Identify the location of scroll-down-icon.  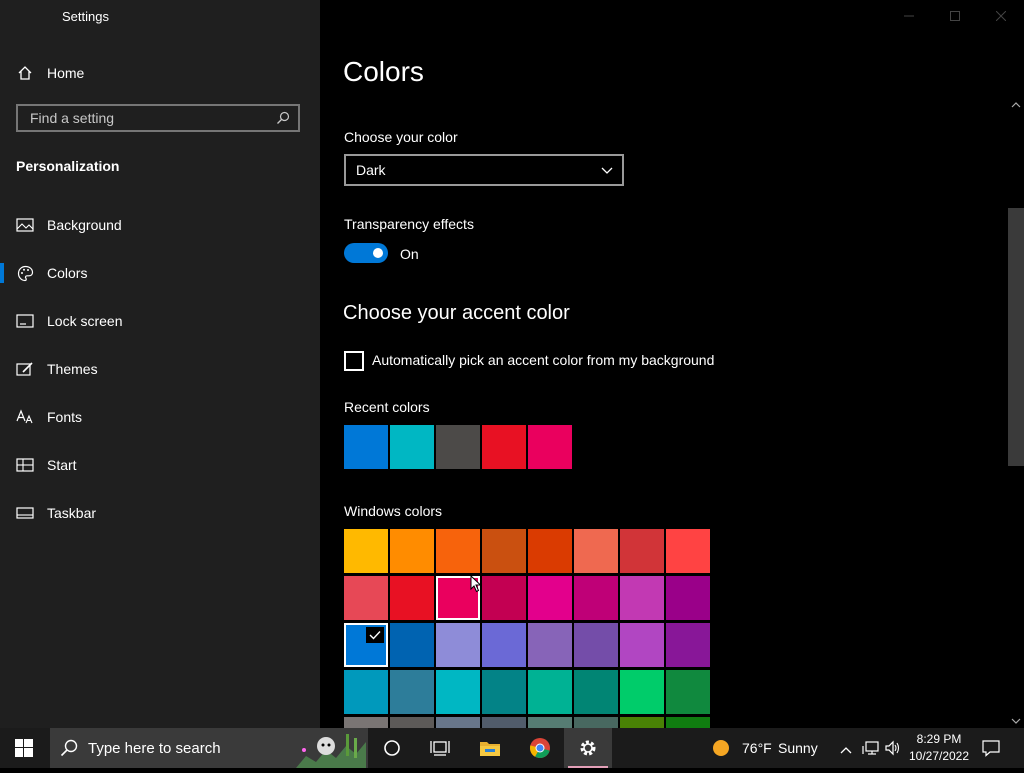
(1016, 720).